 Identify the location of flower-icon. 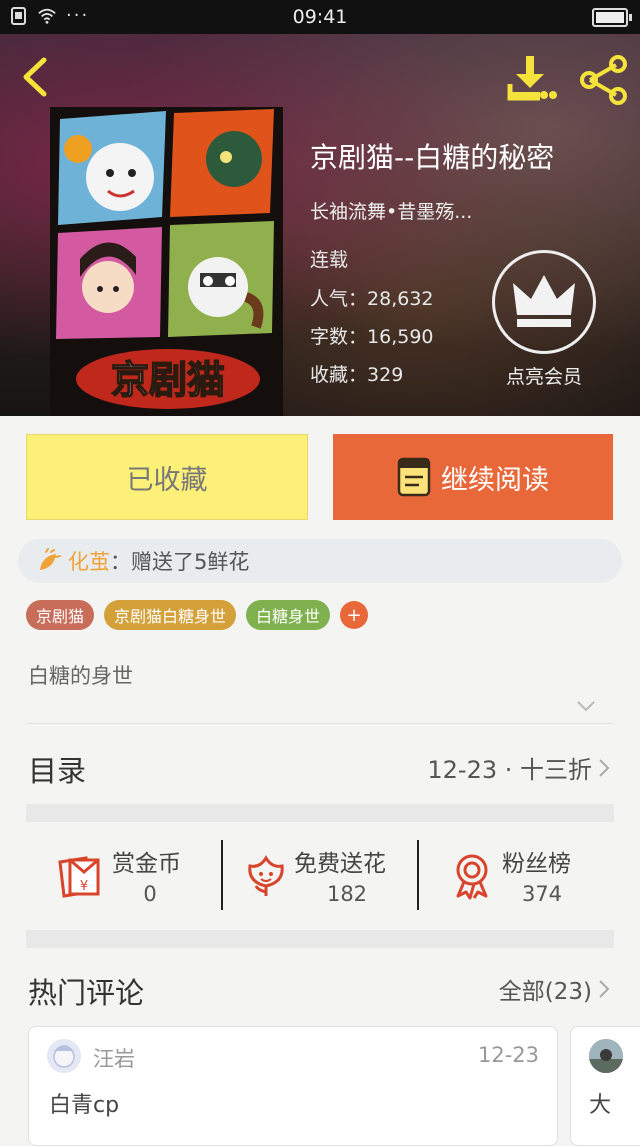
(266, 875).